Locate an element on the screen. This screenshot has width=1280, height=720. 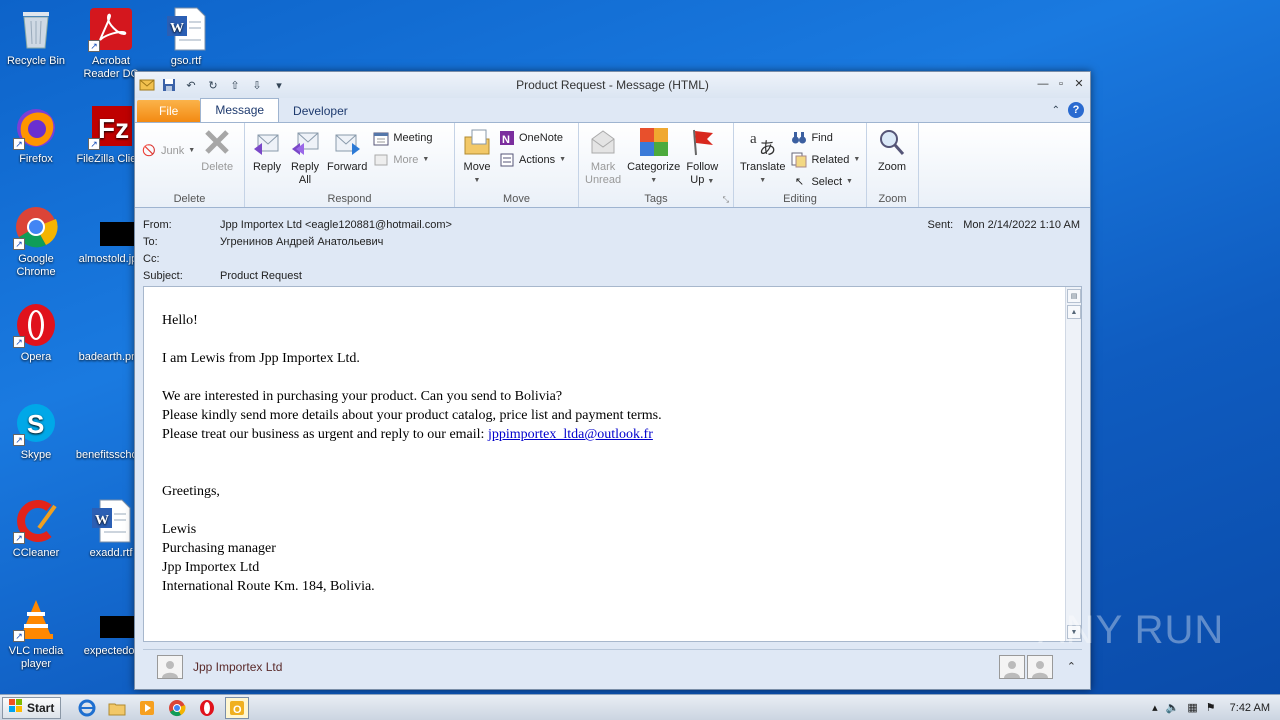
sent-row: Sent: Mon 2/14/2022 1:10 AM is located at coordinates (1004, 225).